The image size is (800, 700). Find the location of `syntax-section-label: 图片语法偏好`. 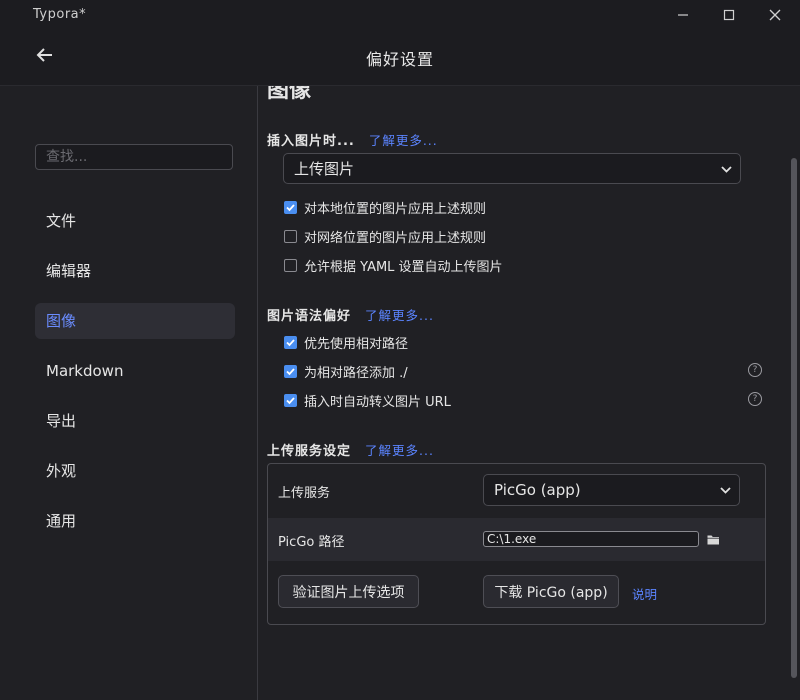

syntax-section-label: 图片语法偏好 is located at coordinates (309, 316).